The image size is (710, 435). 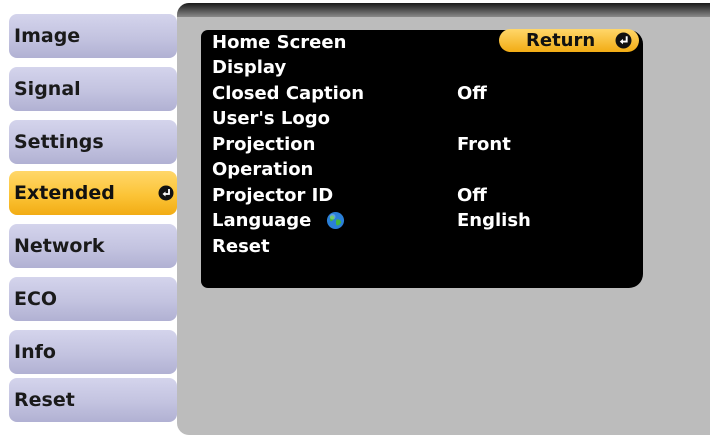 I want to click on sidebar-item-reset: Reset, so click(x=93, y=400).